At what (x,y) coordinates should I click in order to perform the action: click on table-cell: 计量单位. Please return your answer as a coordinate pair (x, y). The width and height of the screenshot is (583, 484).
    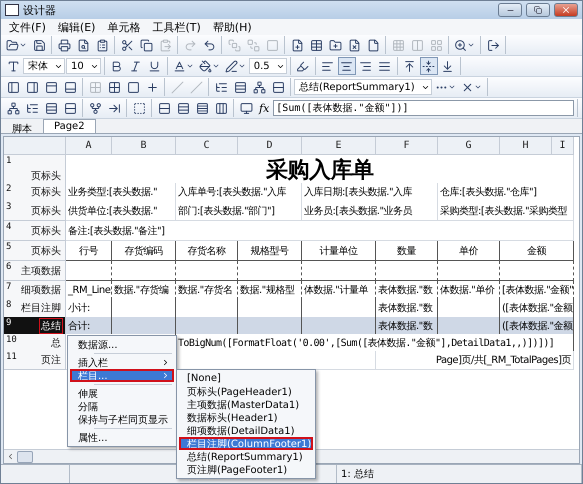
    Looking at the image, I should click on (339, 251).